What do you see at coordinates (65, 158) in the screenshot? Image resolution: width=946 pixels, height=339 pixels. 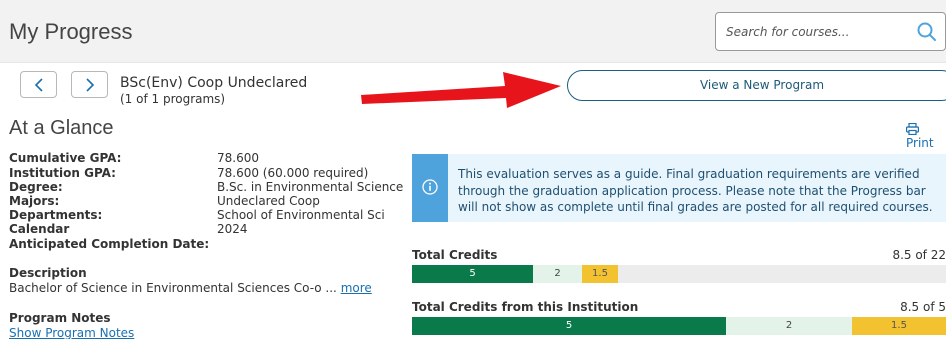 I see `cumulative-gpa-label: Cumulative GPA:` at bounding box center [65, 158].